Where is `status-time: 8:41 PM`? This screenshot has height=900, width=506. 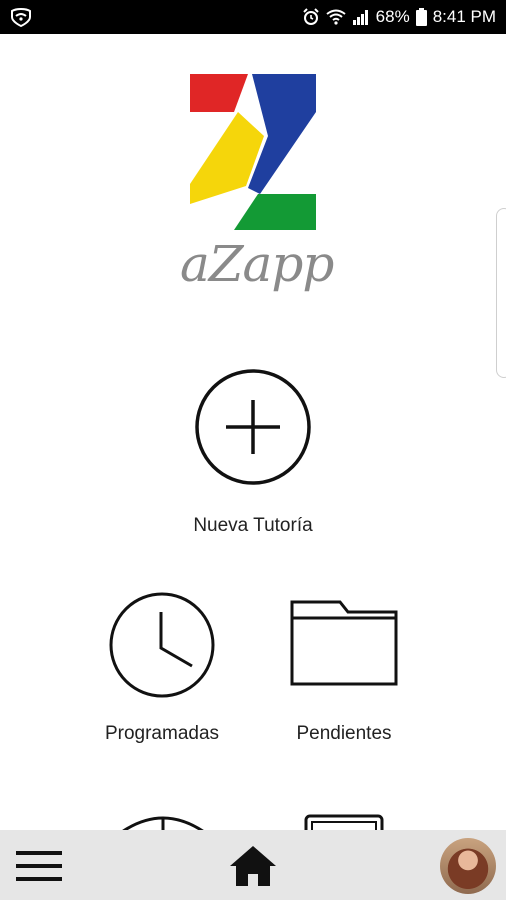
status-time: 8:41 PM is located at coordinates (464, 16).